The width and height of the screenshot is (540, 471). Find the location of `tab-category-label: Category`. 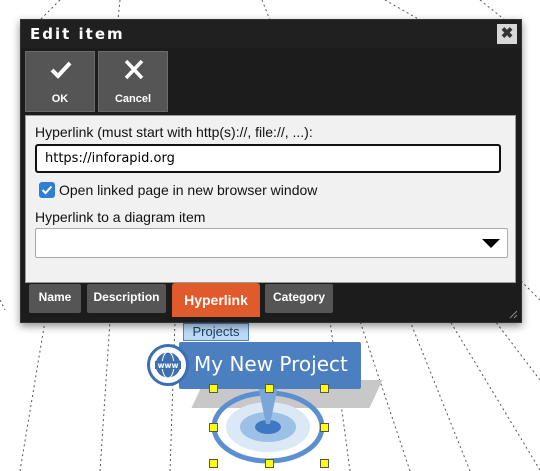

tab-category-label: Category is located at coordinates (298, 297).